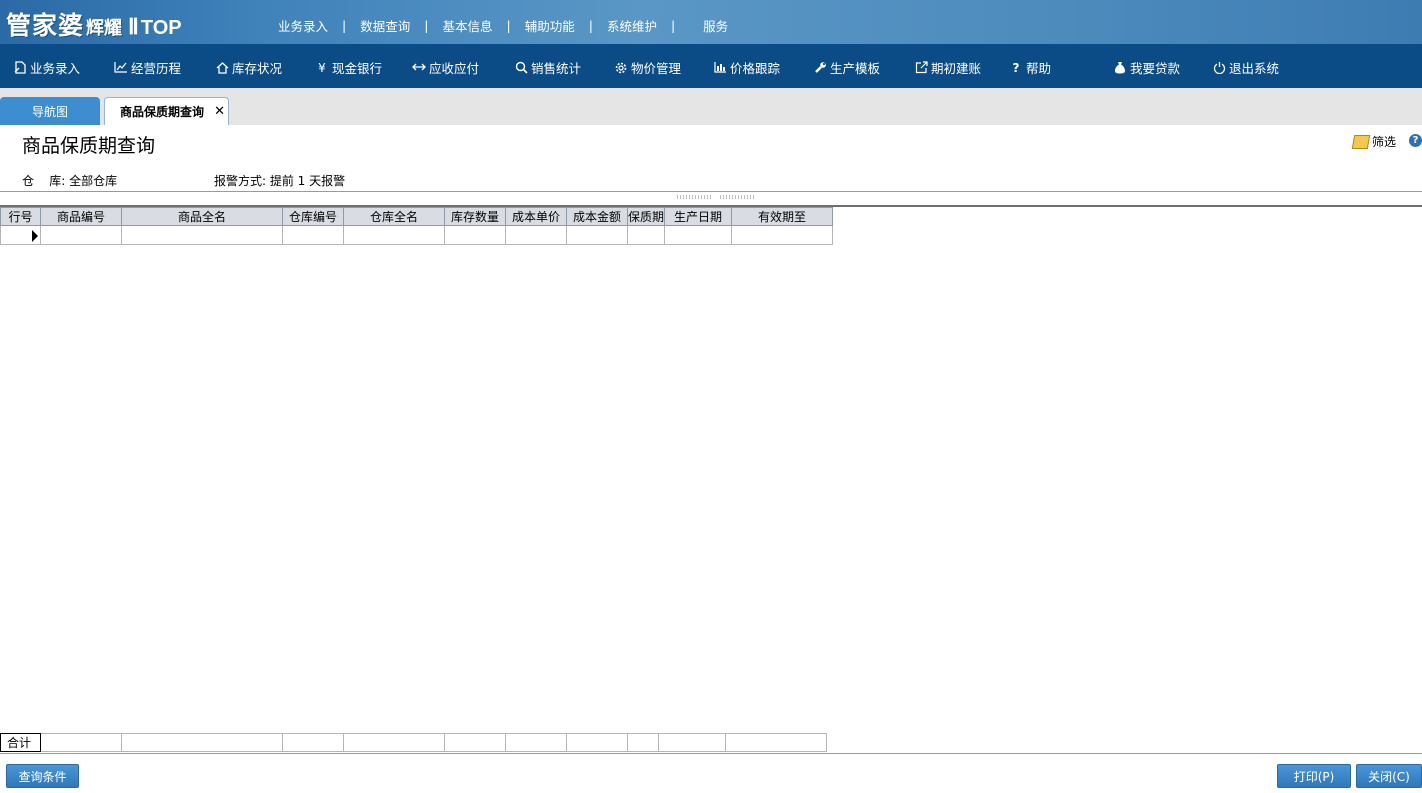  I want to click on nav-label: 经营历程, so click(156, 68).